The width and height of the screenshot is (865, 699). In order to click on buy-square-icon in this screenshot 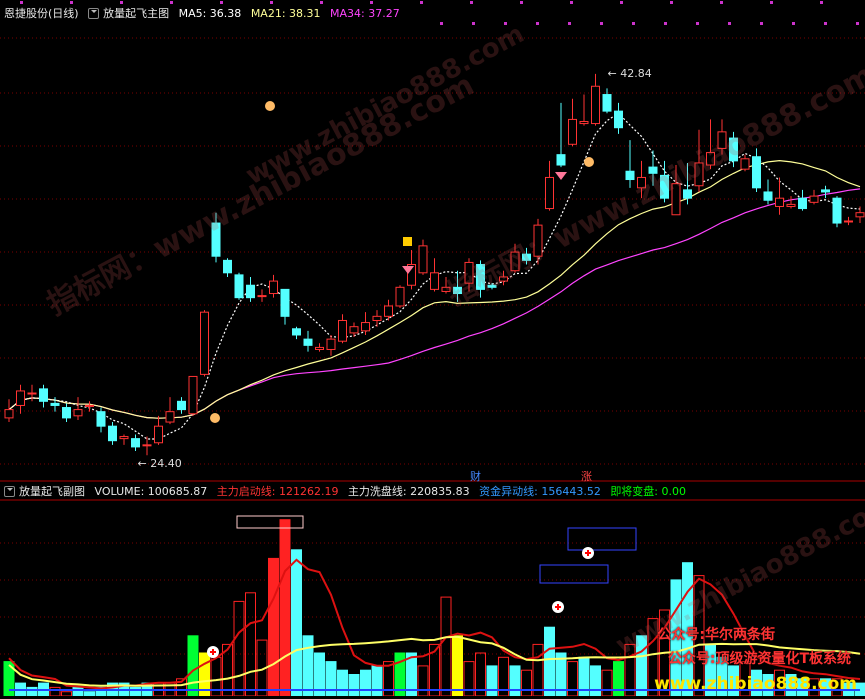, I will do `click(407, 241)`.